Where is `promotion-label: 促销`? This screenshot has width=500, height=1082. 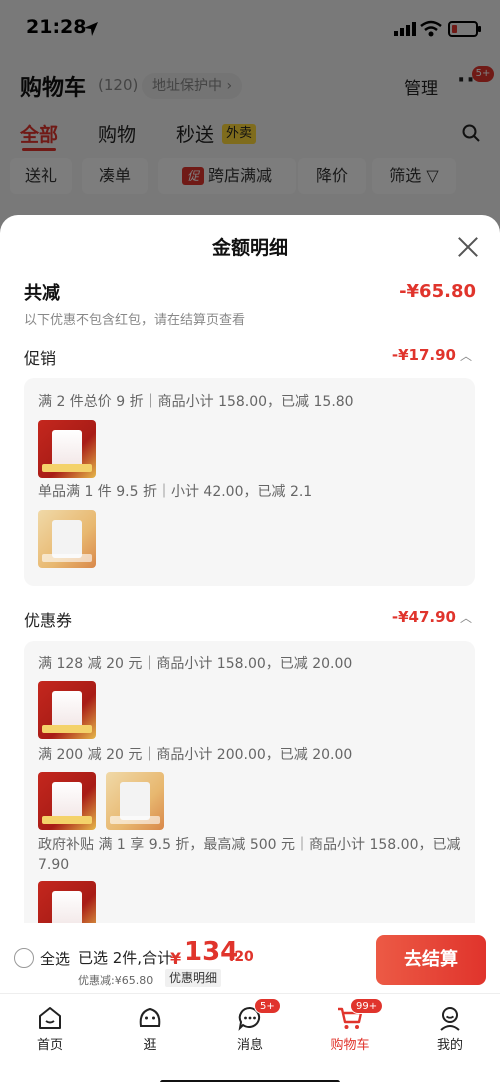 promotion-label: 促销 is located at coordinates (40, 358).